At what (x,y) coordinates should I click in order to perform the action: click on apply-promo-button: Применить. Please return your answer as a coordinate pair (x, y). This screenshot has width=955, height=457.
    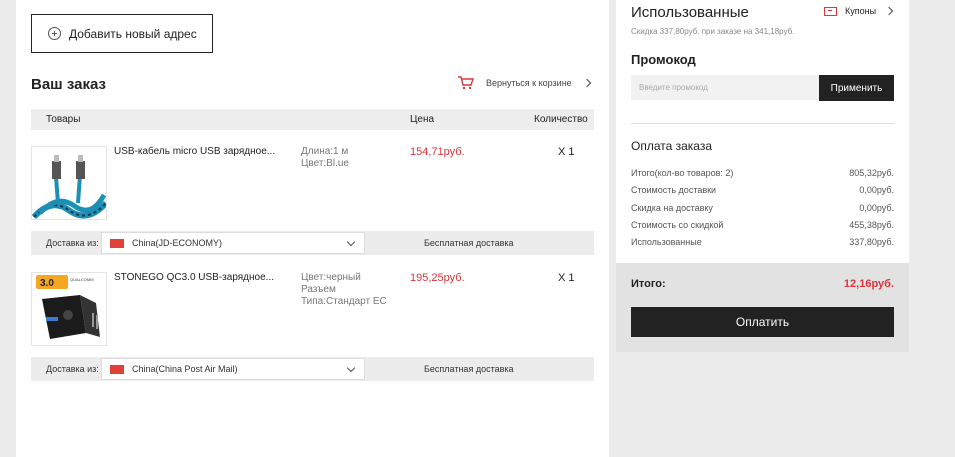
    Looking at the image, I should click on (856, 88).